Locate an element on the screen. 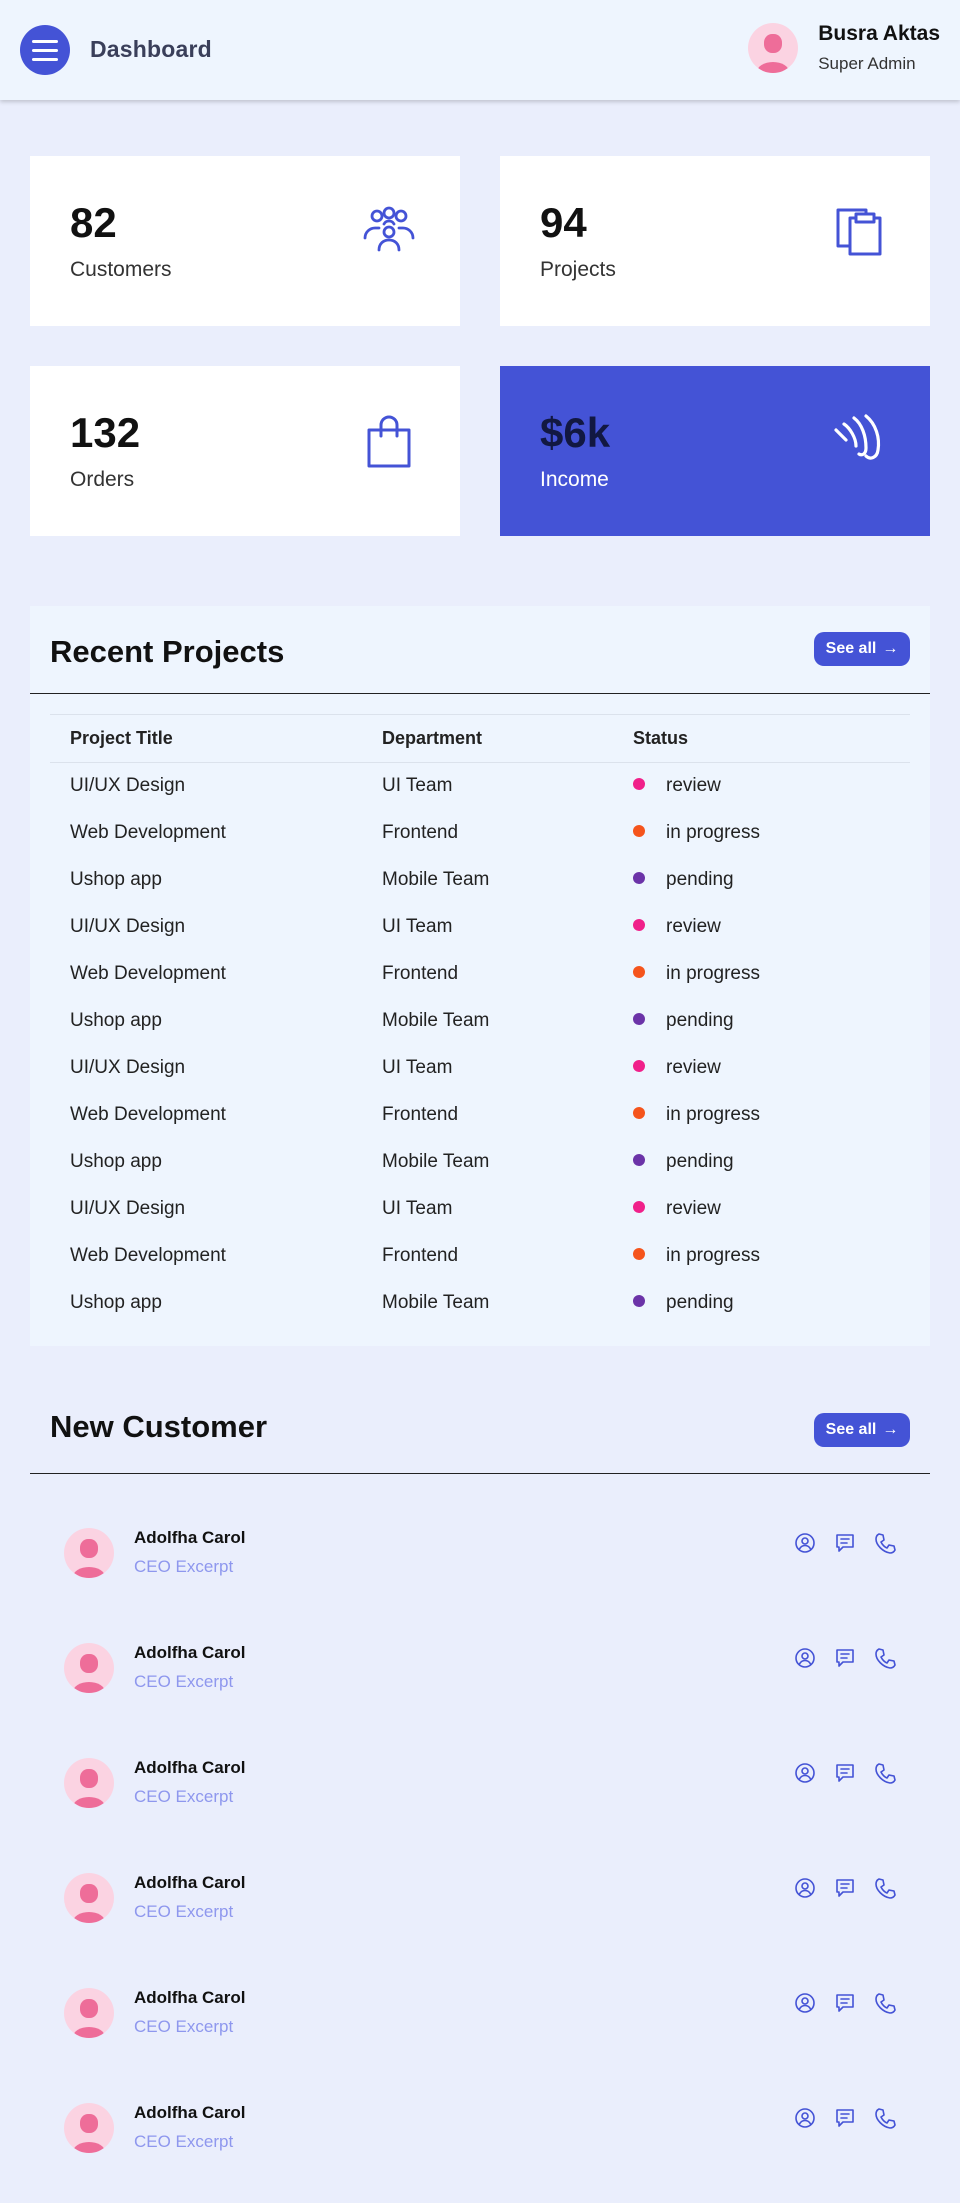  see-all-customers-button: See all → is located at coordinates (862, 1430).